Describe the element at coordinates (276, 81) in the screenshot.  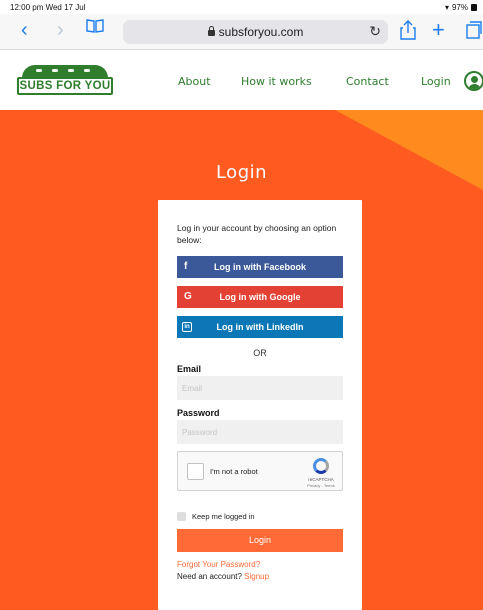
I see `nav-how-it-works: How it works` at that location.